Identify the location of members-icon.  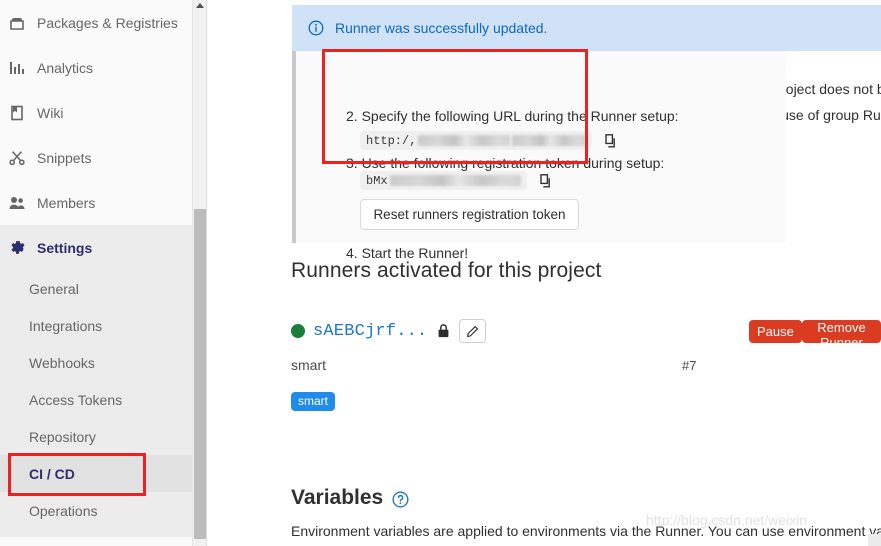
(22, 203).